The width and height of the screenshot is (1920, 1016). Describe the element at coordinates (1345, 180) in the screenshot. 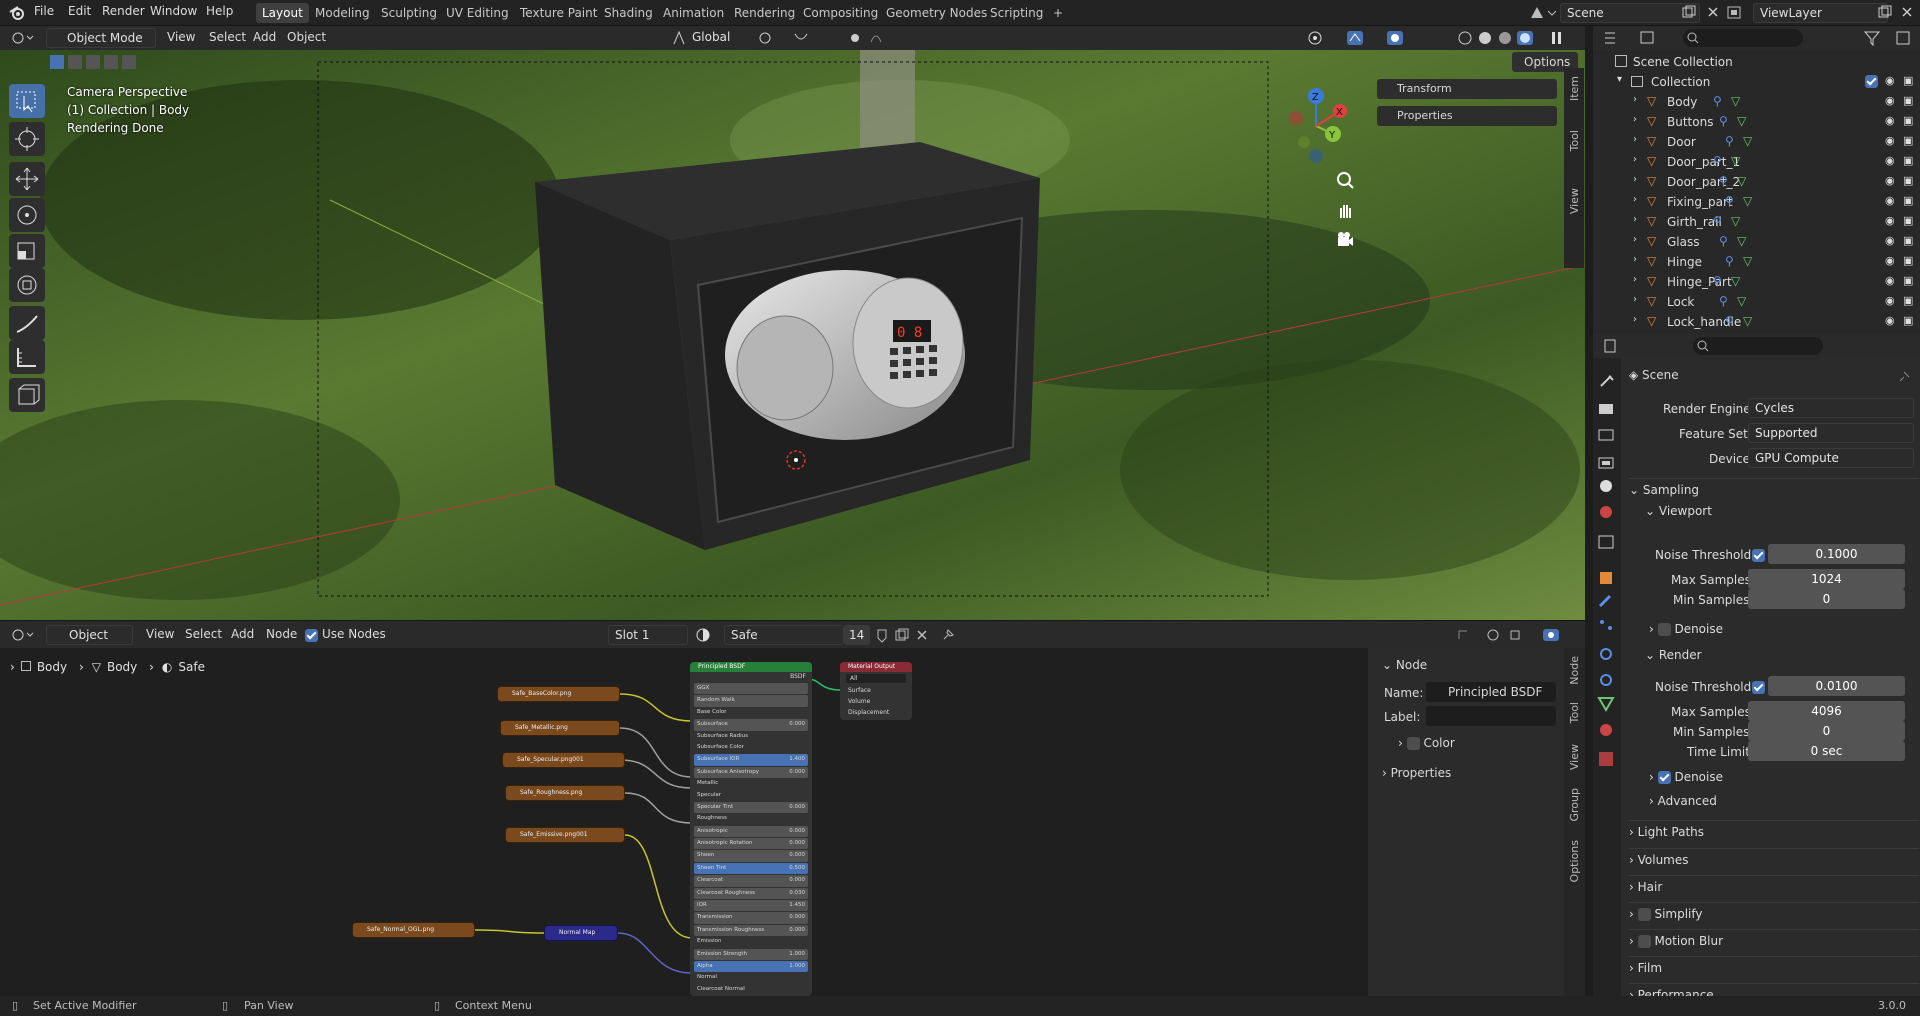

I see `zoom-icon` at that location.